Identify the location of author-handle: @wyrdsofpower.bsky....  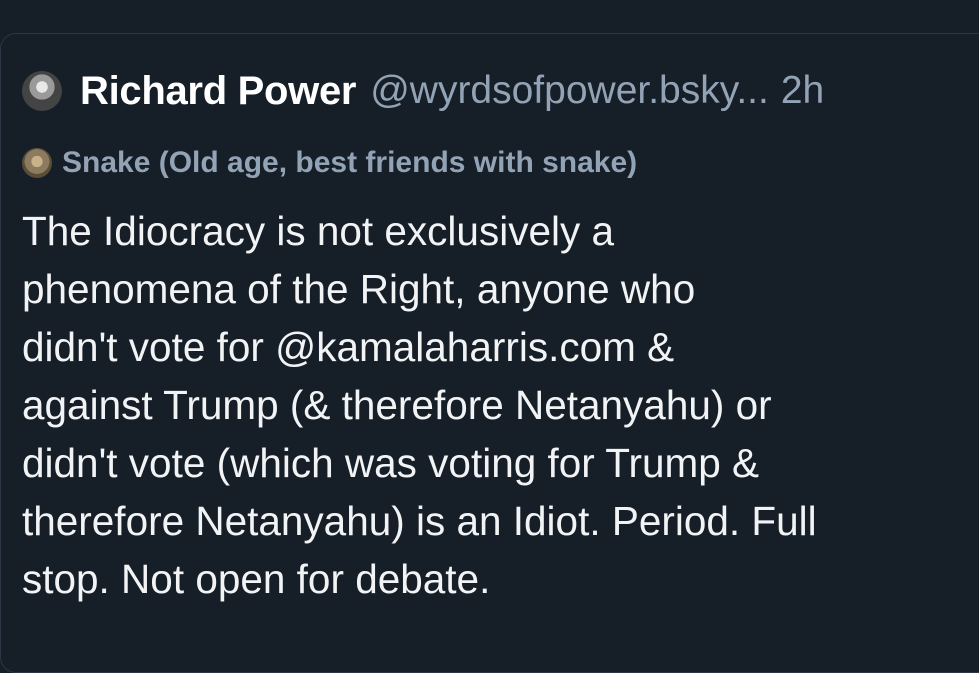
(569, 91).